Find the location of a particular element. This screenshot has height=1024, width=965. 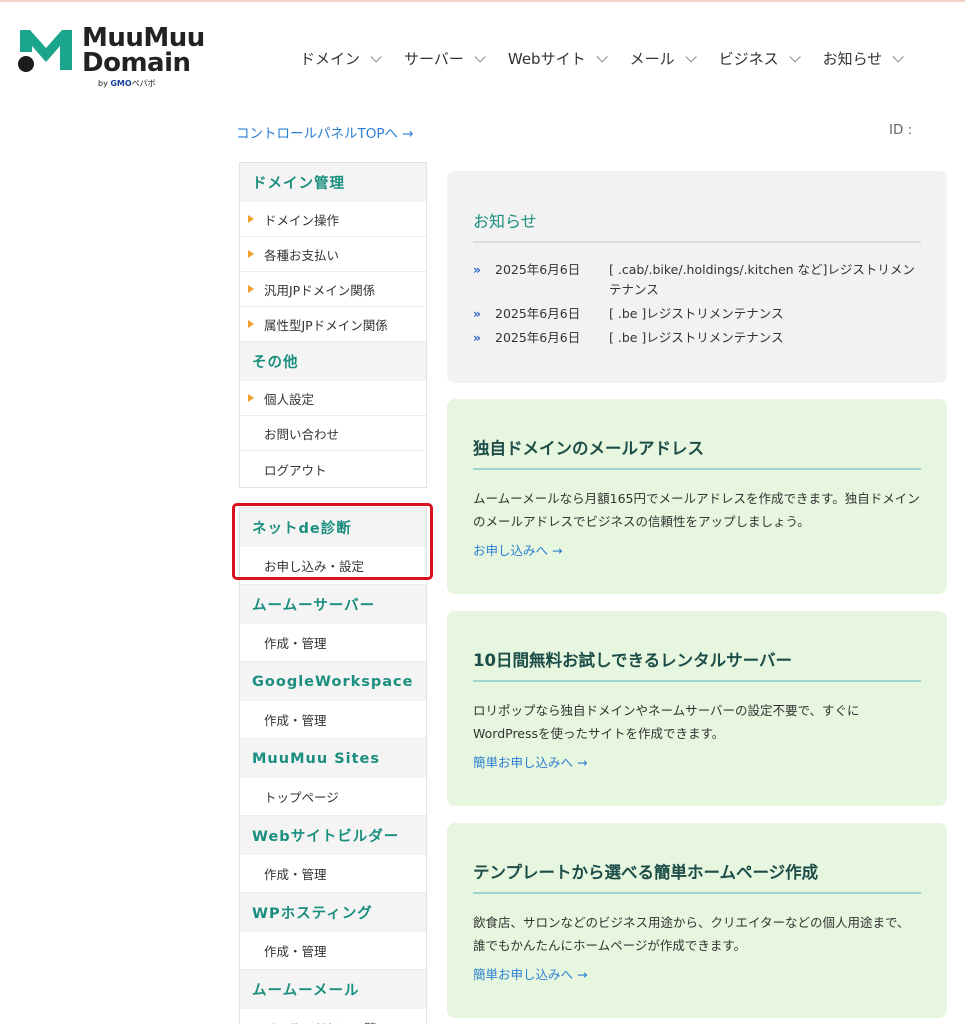

logo-mark-icon is located at coordinates (45, 51).